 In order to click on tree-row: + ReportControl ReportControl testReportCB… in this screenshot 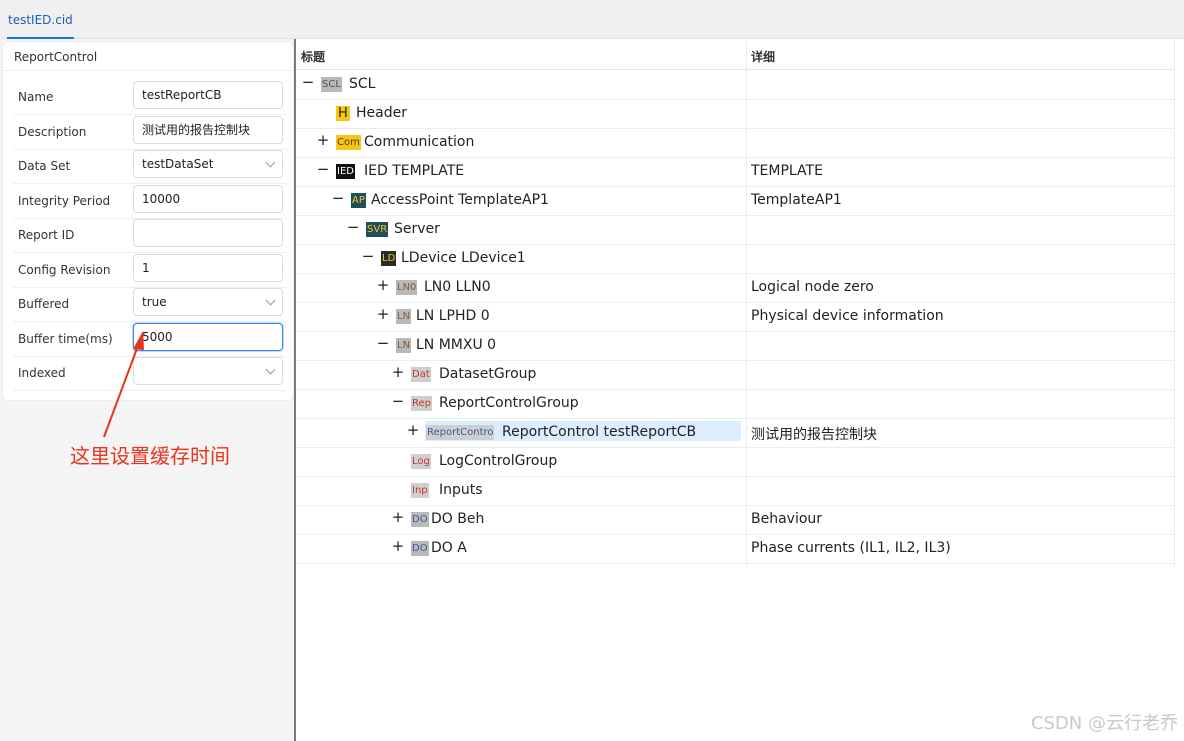, I will do `click(735, 433)`.